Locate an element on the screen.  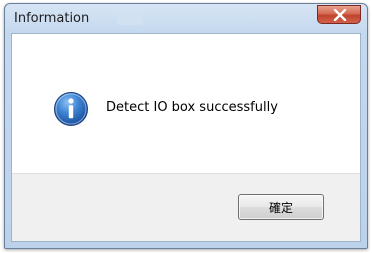
ok-button: 確定 is located at coordinates (281, 207).